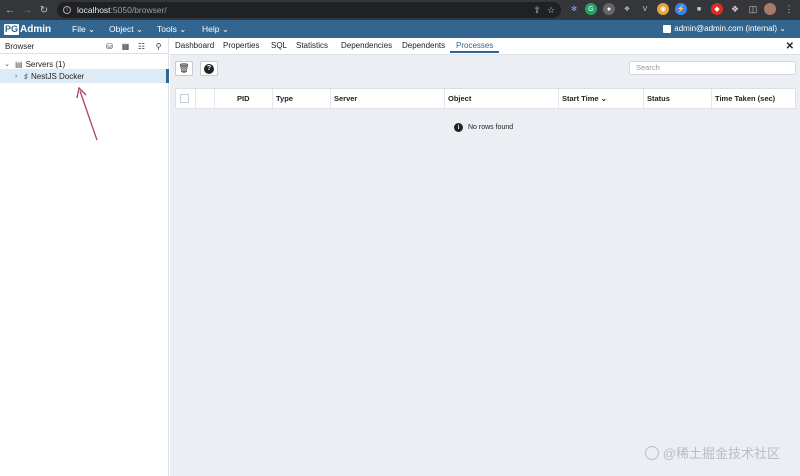  What do you see at coordinates (312, 47) in the screenshot?
I see `tab-statistics: Statistics` at bounding box center [312, 47].